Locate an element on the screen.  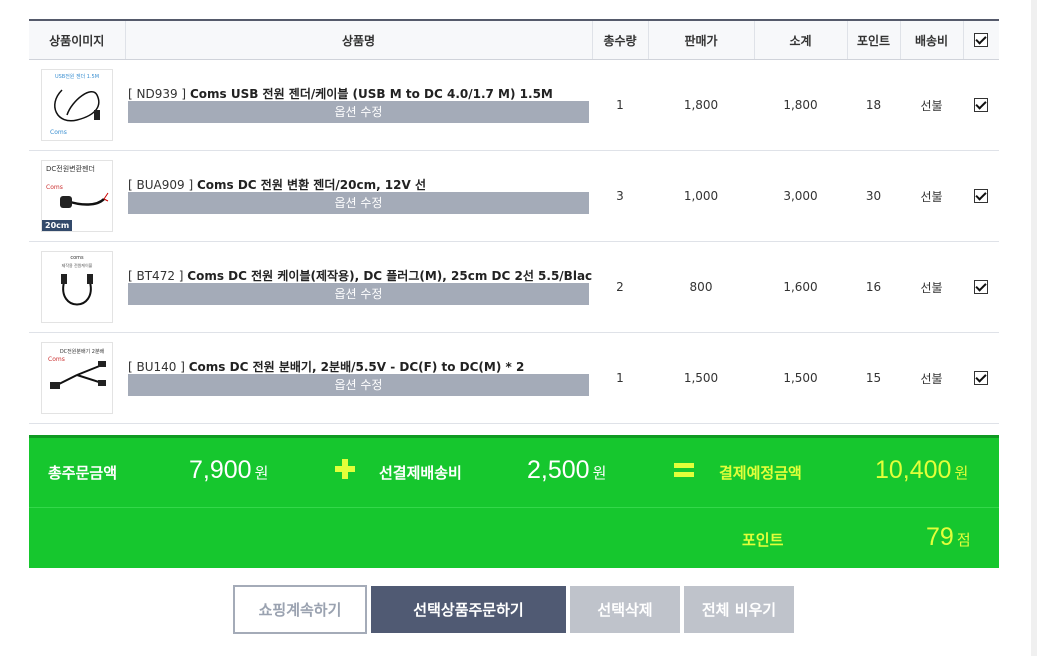
header-shipping: 배송비 is located at coordinates (931, 39).